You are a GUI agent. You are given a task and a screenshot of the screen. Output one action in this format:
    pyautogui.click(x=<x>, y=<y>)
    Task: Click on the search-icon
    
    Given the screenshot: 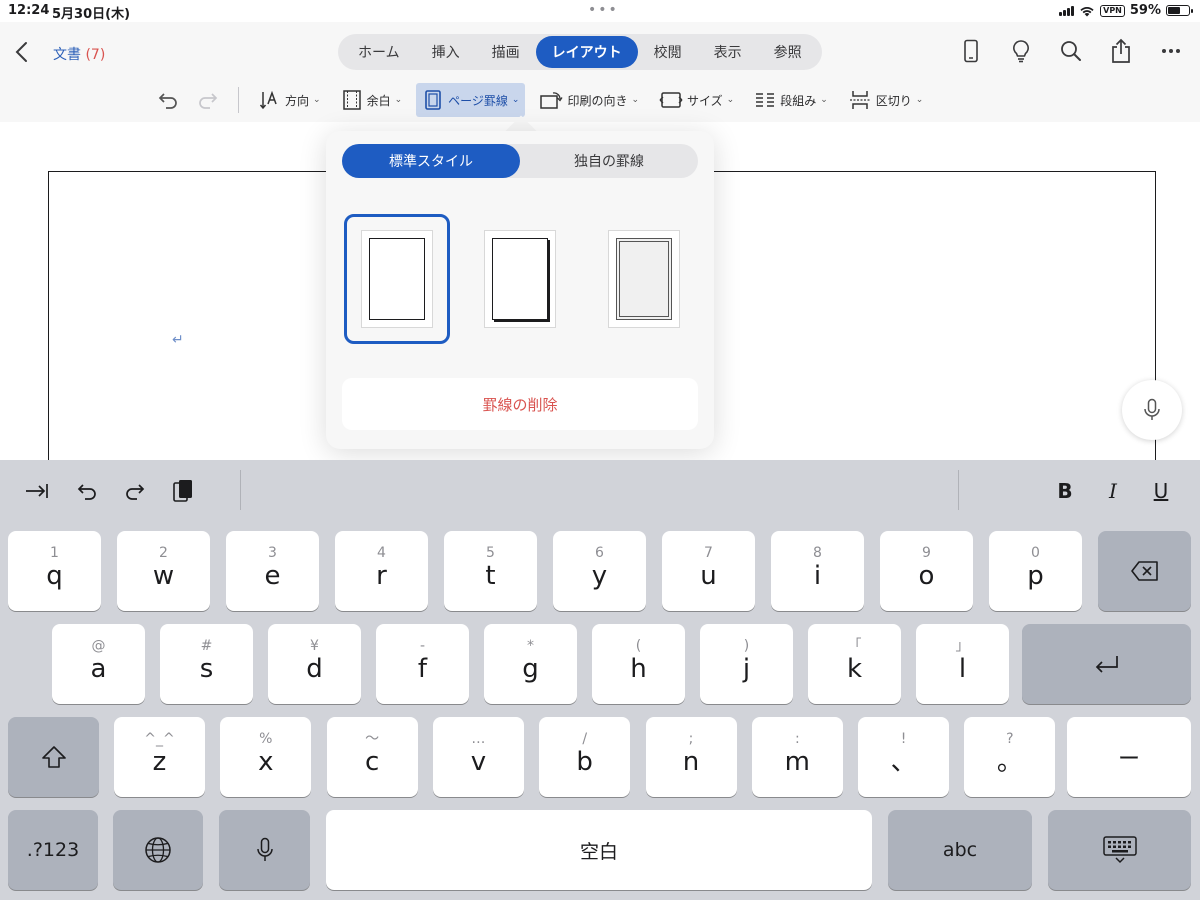 What is the action you would take?
    pyautogui.click(x=1071, y=51)
    